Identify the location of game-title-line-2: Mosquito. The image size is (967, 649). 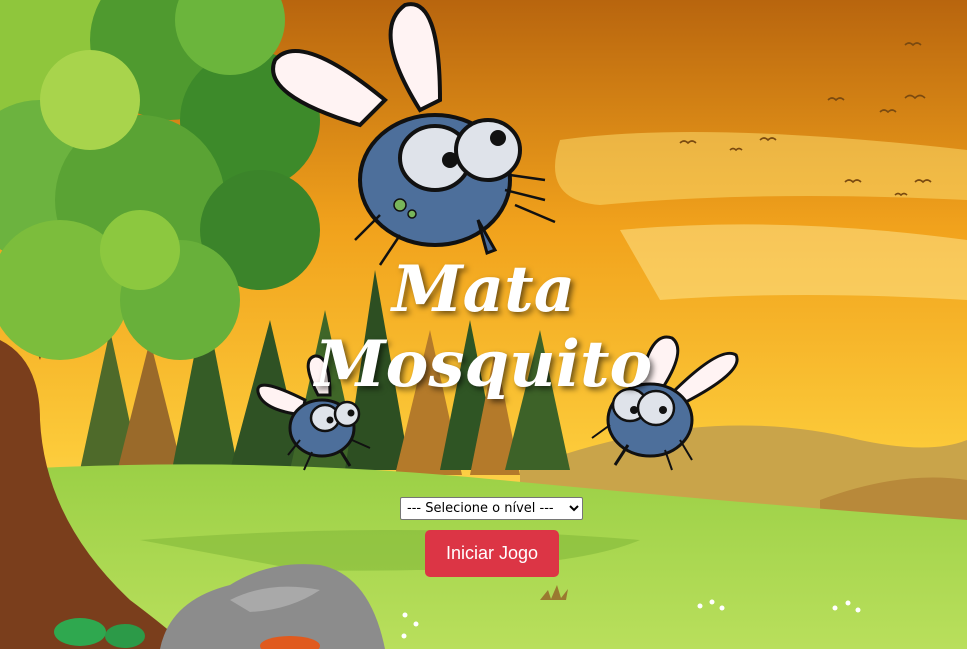
(483, 364).